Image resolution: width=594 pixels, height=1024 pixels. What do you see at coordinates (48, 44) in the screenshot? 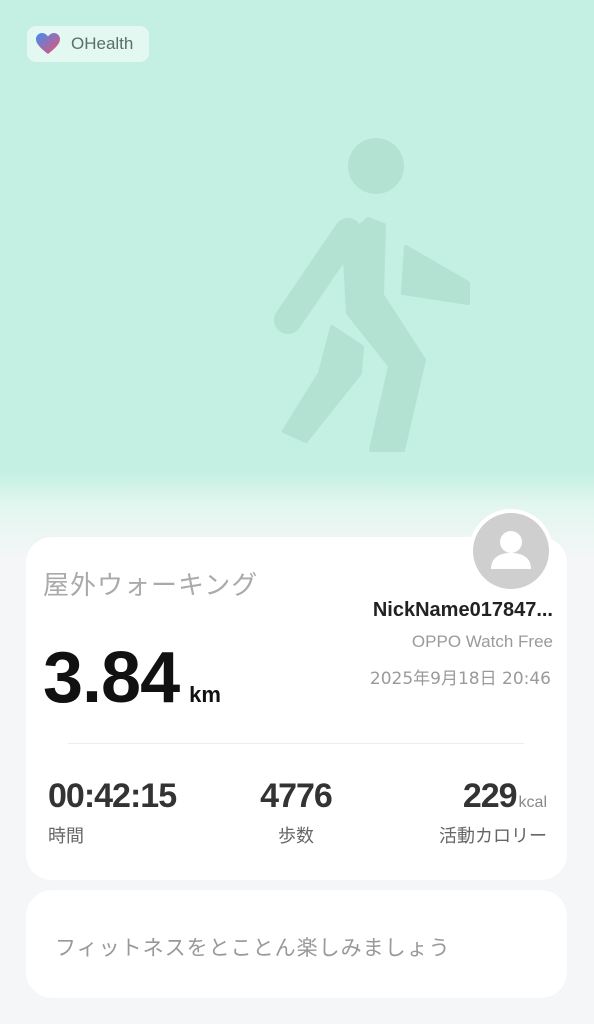
I see `heart-icon` at bounding box center [48, 44].